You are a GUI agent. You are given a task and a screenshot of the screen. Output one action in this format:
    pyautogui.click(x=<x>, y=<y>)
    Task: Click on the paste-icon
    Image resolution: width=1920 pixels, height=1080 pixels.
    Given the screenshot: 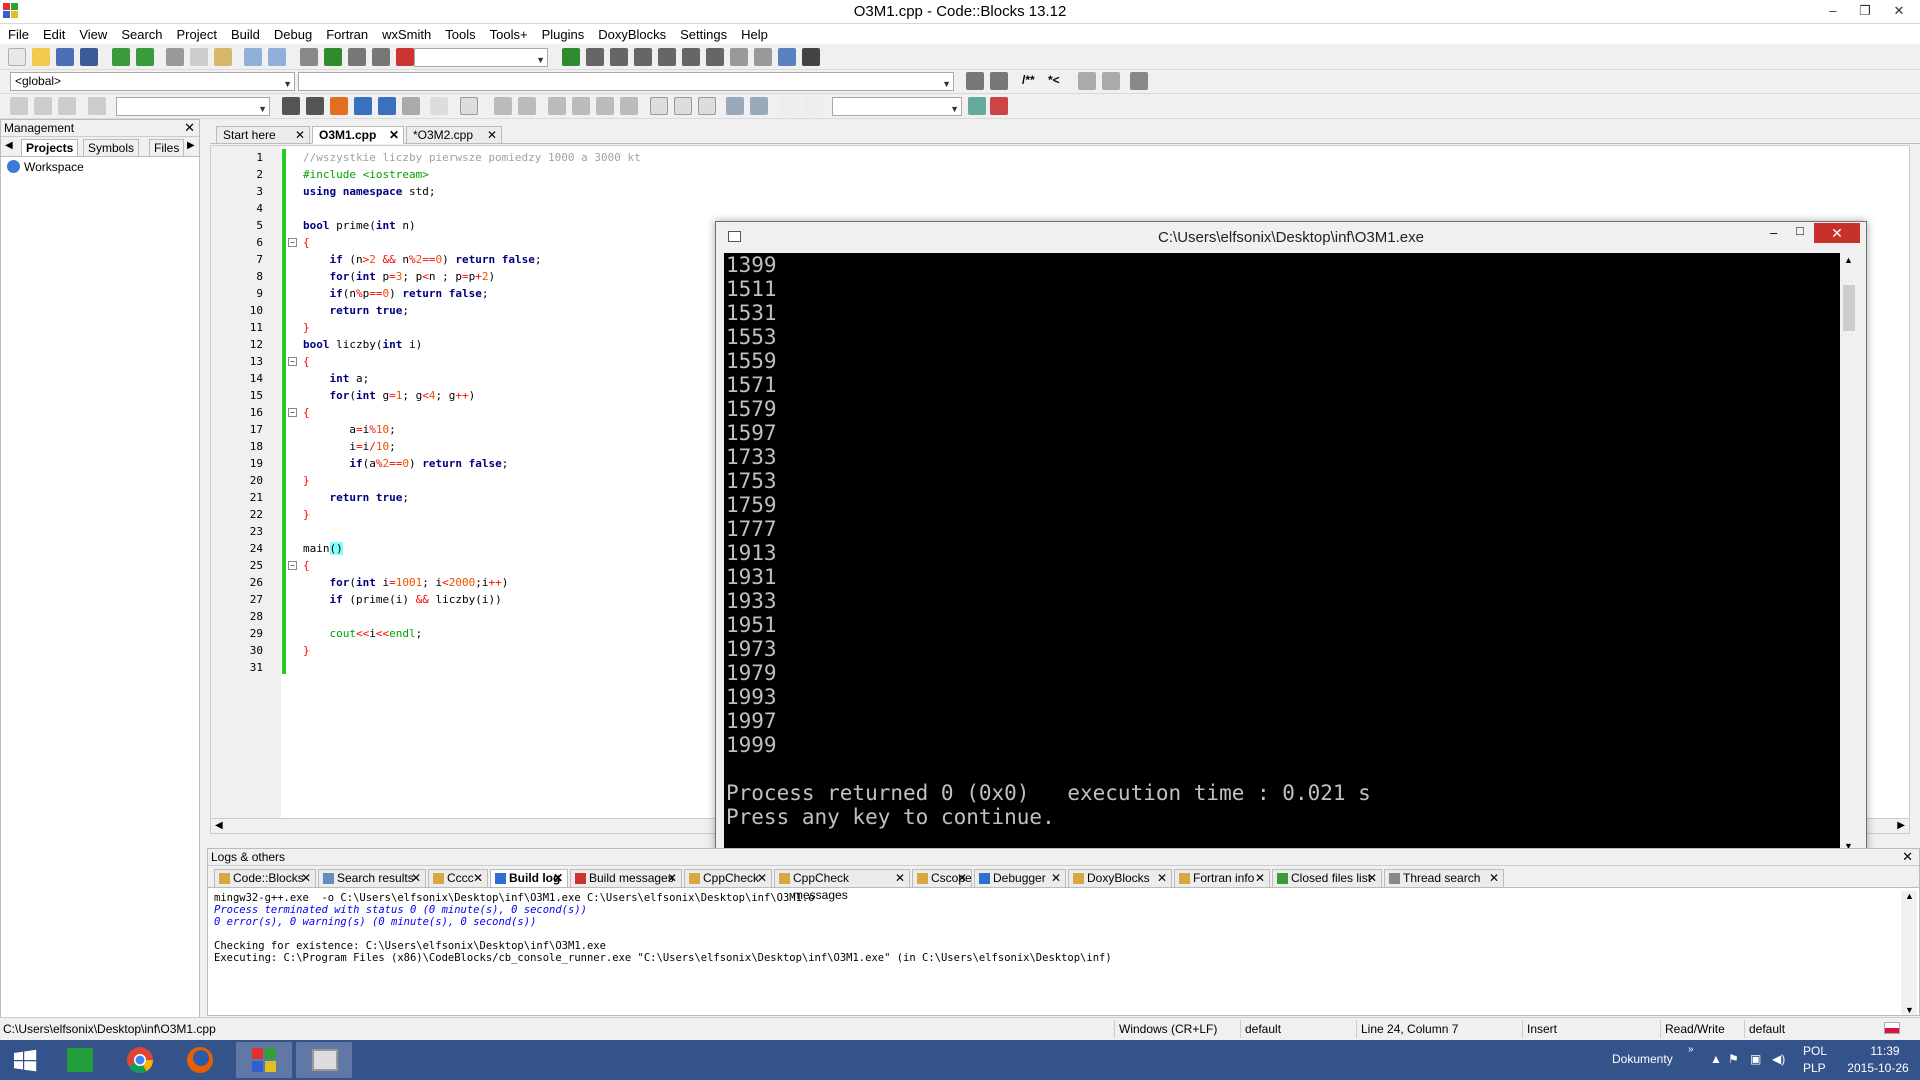 What is the action you would take?
    pyautogui.click(x=223, y=57)
    